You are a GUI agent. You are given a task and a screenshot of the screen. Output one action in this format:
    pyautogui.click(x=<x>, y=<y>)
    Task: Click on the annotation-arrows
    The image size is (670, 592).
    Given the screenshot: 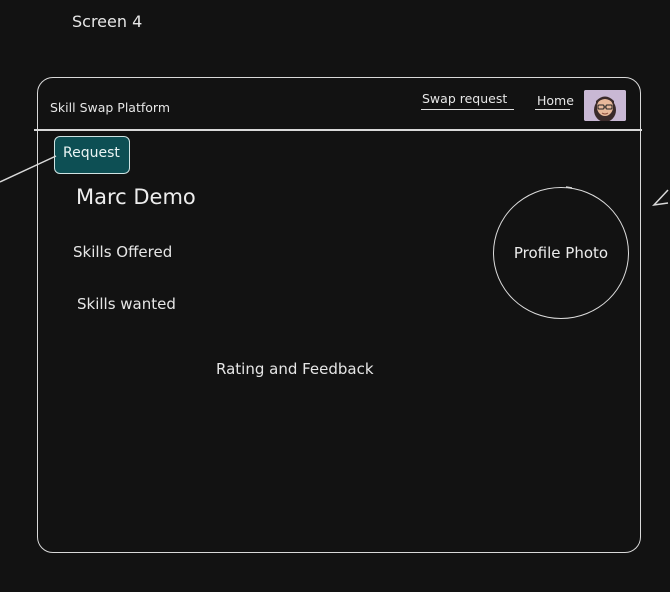 What is the action you would take?
    pyautogui.click(x=334, y=181)
    